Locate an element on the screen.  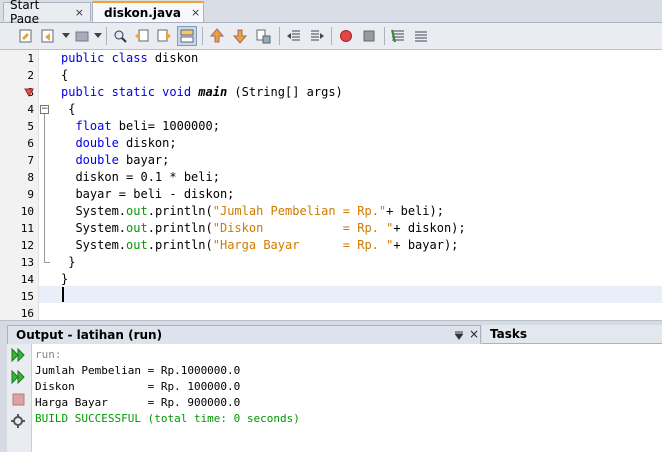
uncomment-icon is located at coordinates (421, 36).